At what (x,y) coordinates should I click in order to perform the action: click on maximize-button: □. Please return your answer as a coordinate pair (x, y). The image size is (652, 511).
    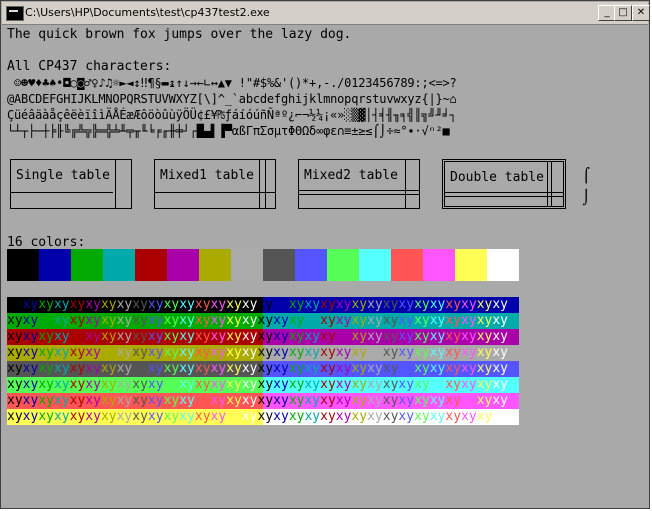
    Looking at the image, I should click on (623, 13).